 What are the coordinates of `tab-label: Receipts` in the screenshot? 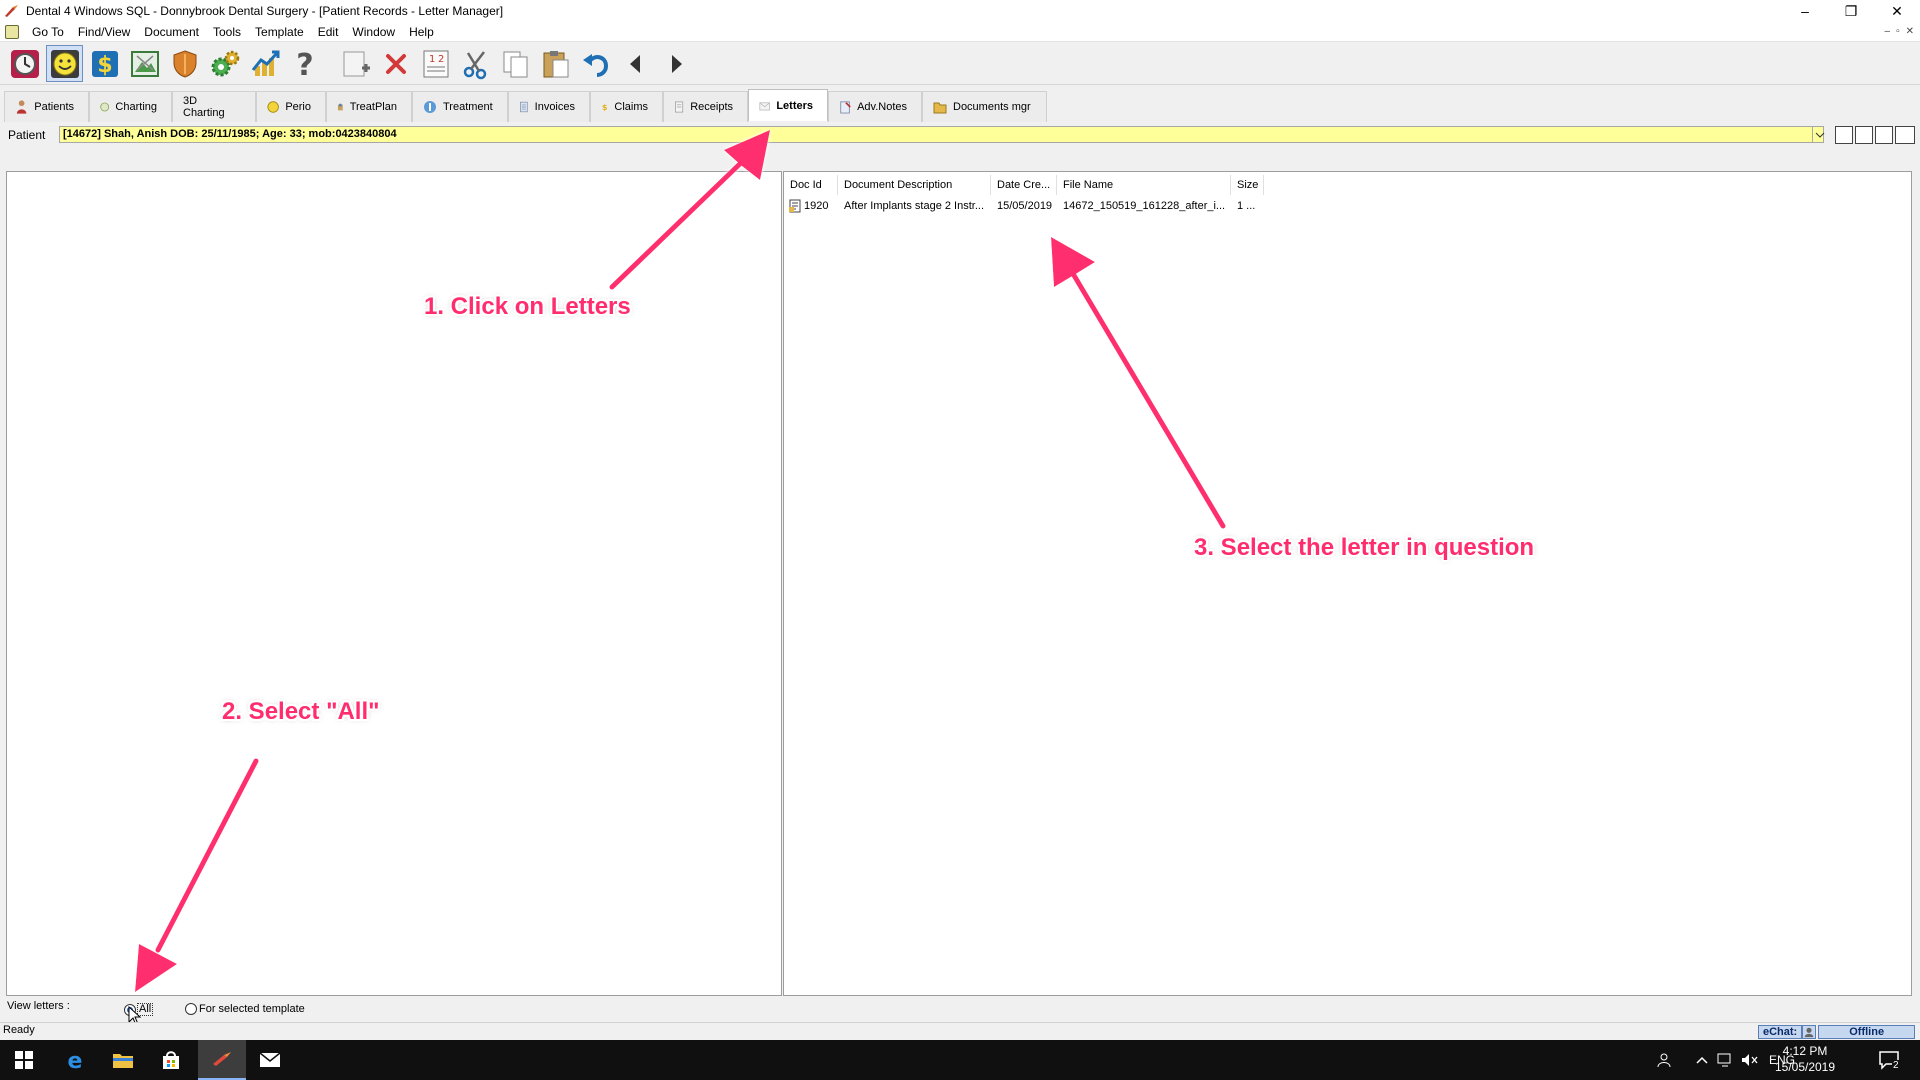 It's located at (711, 107).